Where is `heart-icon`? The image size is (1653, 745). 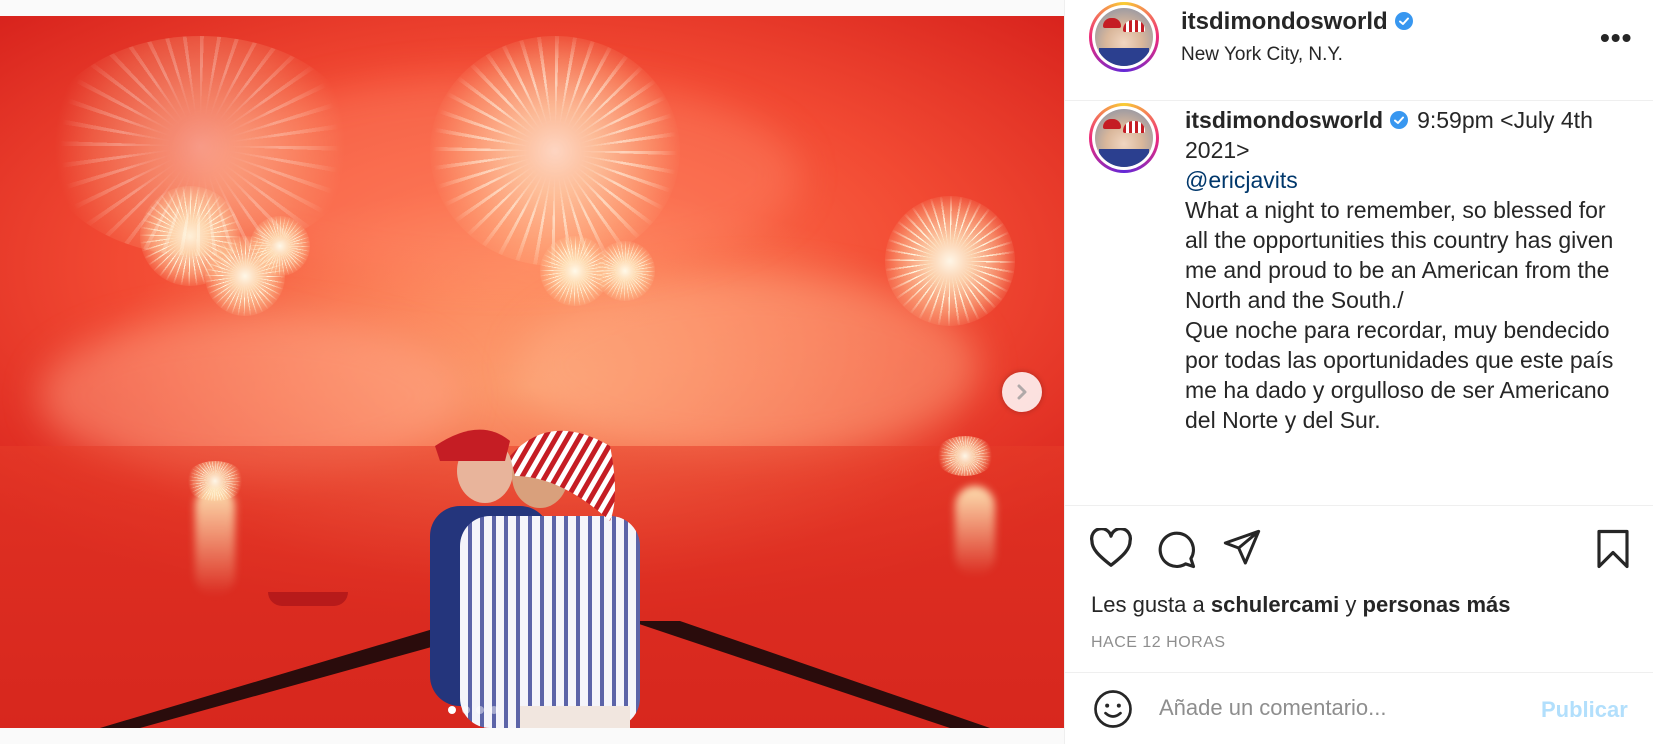
heart-icon is located at coordinates (1111, 548).